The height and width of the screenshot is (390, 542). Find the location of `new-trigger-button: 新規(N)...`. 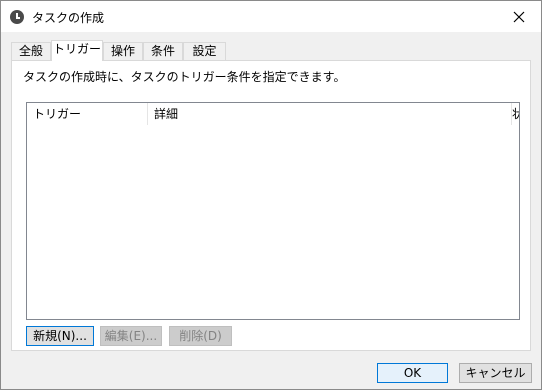

new-trigger-button: 新規(N)... is located at coordinates (60, 336).